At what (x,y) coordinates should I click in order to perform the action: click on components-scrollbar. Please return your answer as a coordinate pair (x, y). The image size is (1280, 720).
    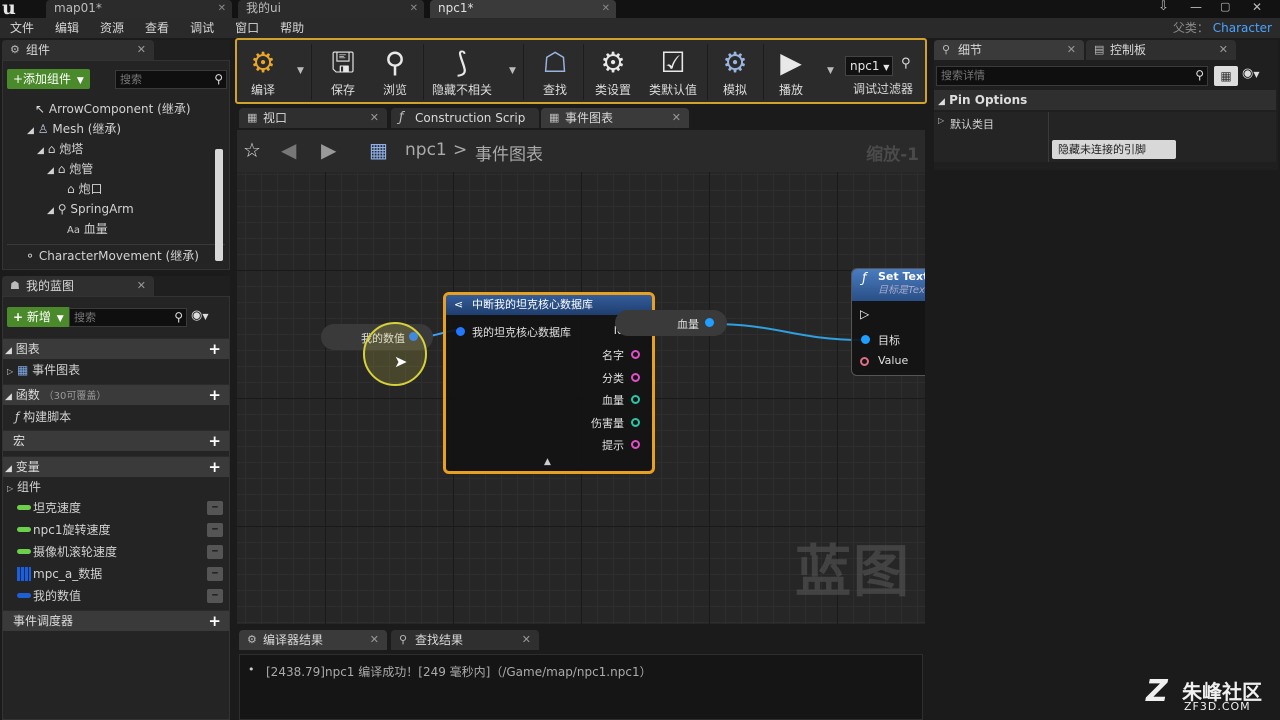
    Looking at the image, I should click on (219, 205).